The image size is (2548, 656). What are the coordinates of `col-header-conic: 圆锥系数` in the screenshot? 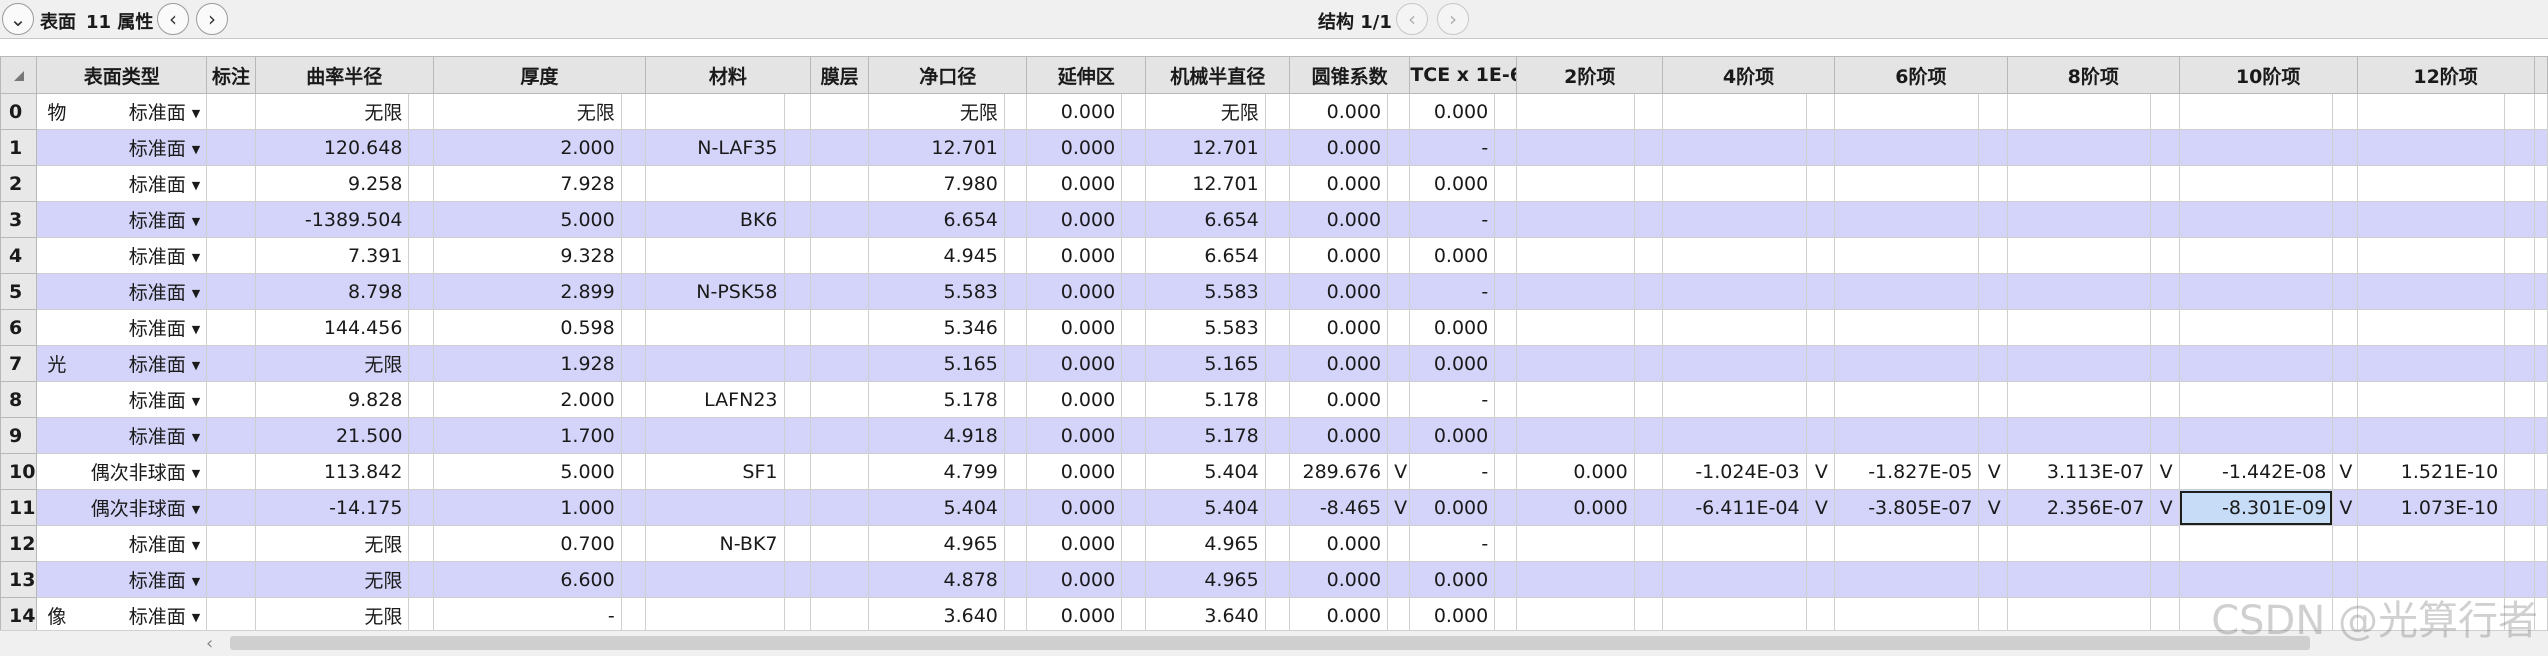 It's located at (1349, 75).